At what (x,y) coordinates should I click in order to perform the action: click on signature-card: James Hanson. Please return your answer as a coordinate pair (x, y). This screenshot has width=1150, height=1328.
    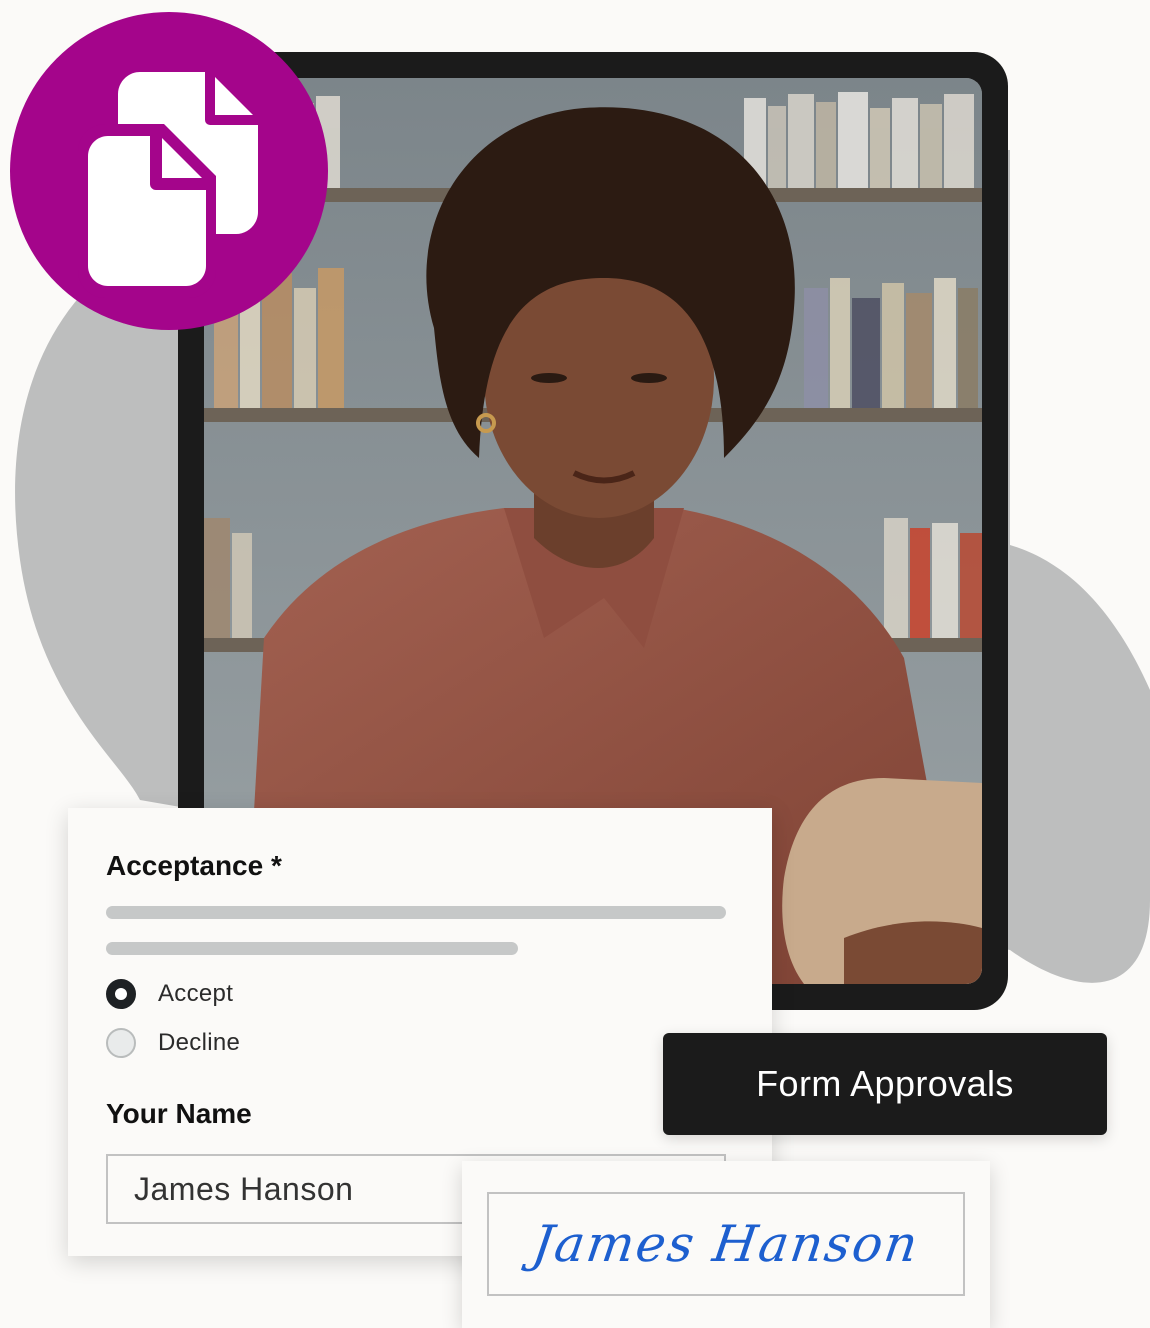
    Looking at the image, I should click on (726, 1244).